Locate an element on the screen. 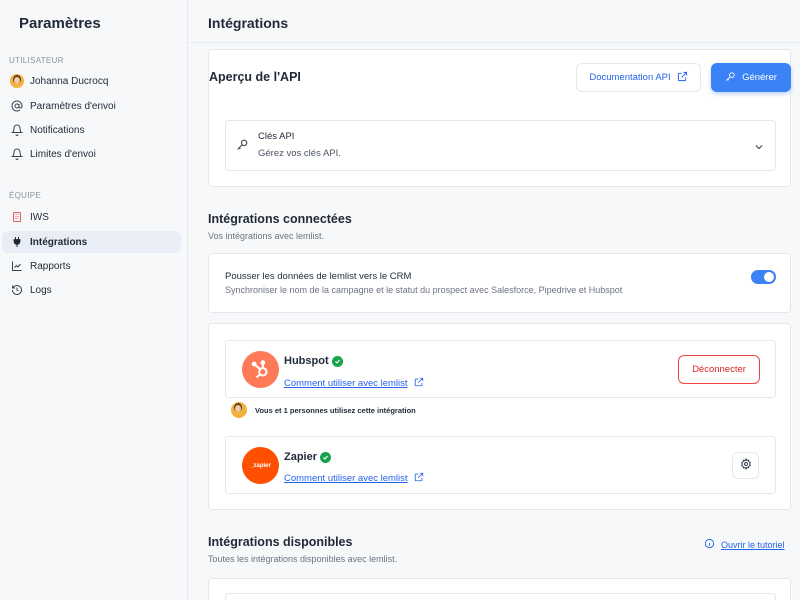 The image size is (800, 600). zapier-howto-link: Comment utiliser avec lemlist is located at coordinates (346, 478).